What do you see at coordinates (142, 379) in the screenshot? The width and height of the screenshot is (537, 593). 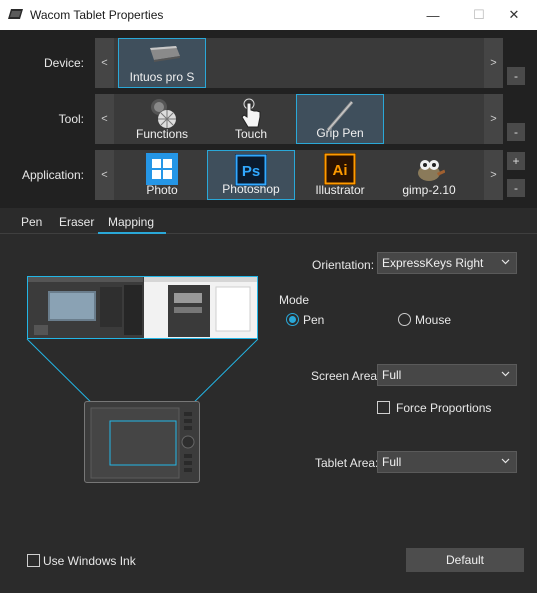 I see `mapping-projection-lines` at bounding box center [142, 379].